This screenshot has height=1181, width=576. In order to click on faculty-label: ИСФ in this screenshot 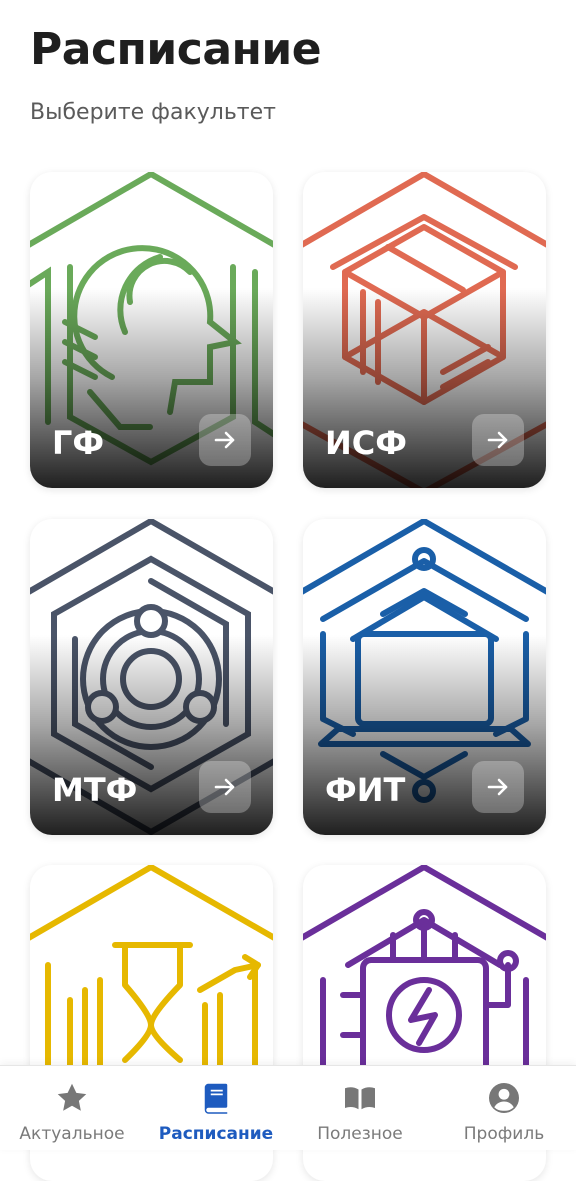, I will do `click(366, 443)`.